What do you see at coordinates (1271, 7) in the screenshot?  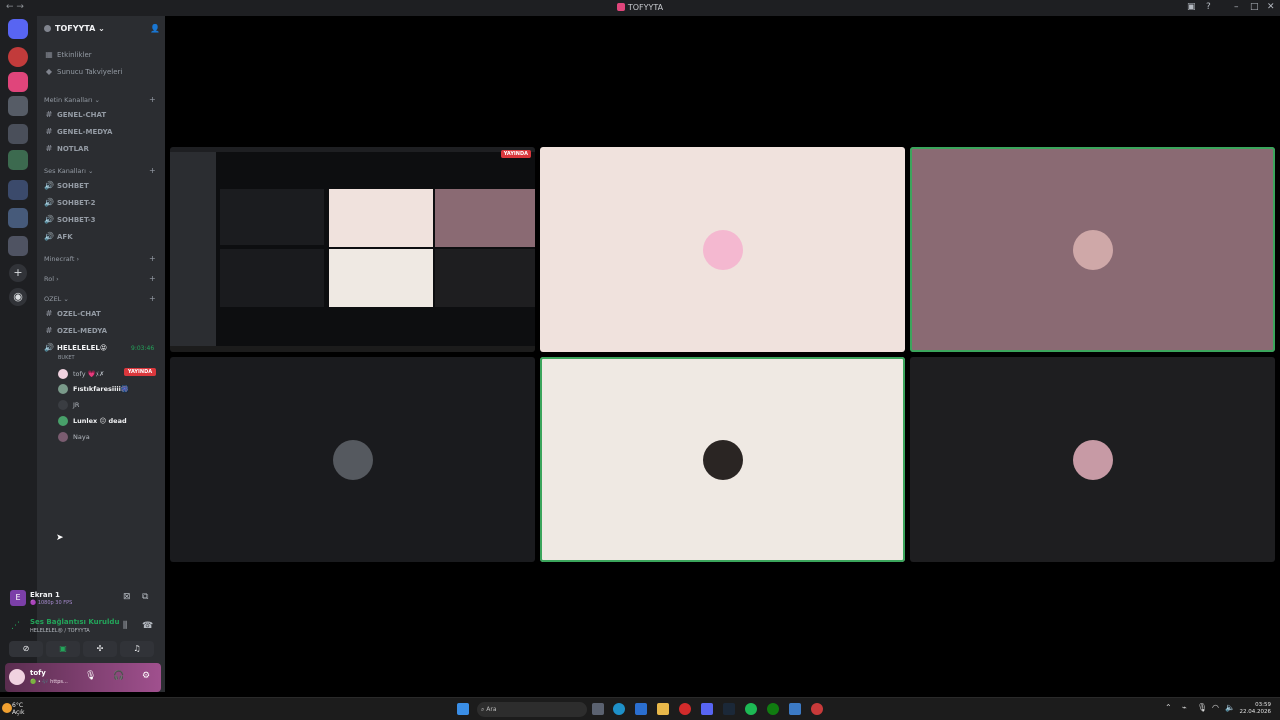 I see `close-button: ✕` at bounding box center [1271, 7].